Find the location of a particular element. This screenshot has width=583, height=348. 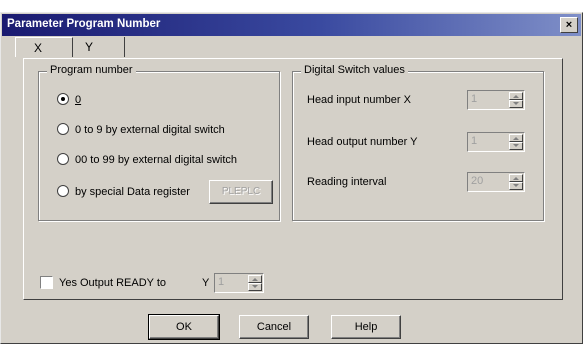

title-bar: Parameter Program Number × is located at coordinates (291, 25).